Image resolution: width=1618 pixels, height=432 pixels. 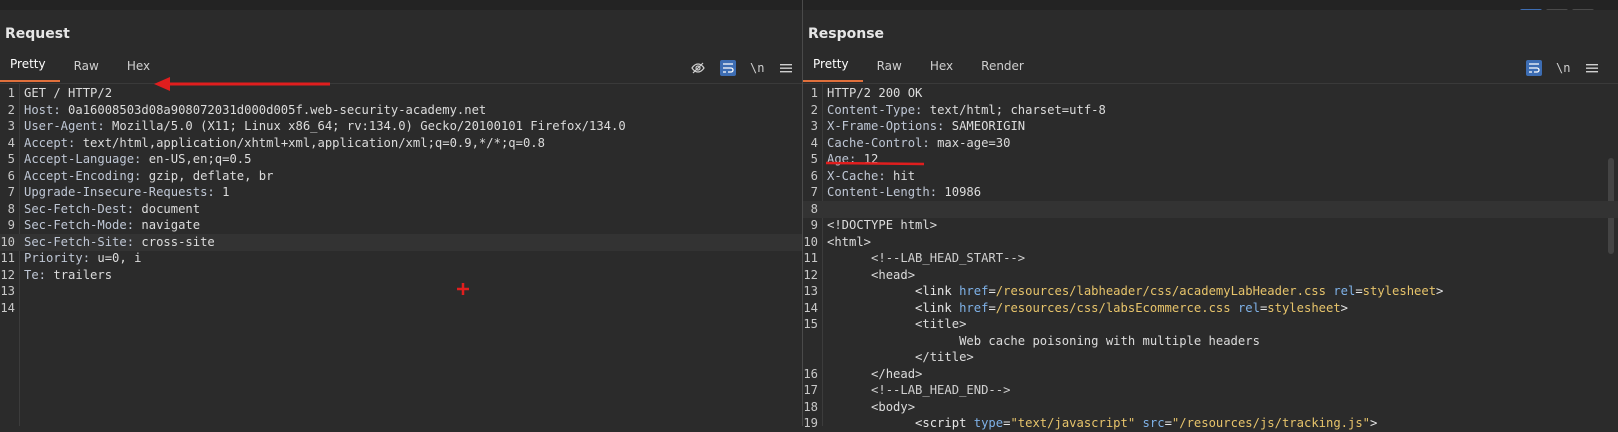 What do you see at coordinates (242, 84) in the screenshot?
I see `red-arrow-annotation` at bounding box center [242, 84].